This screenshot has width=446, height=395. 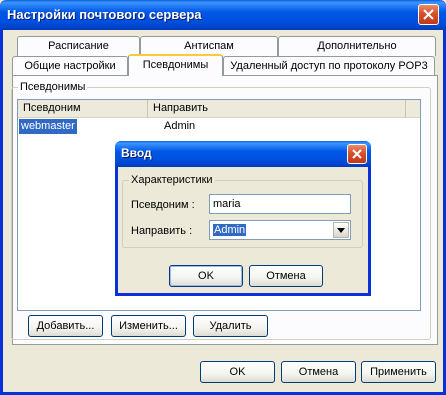 I want to click on dialog-ok-button: OK, so click(x=206, y=276).